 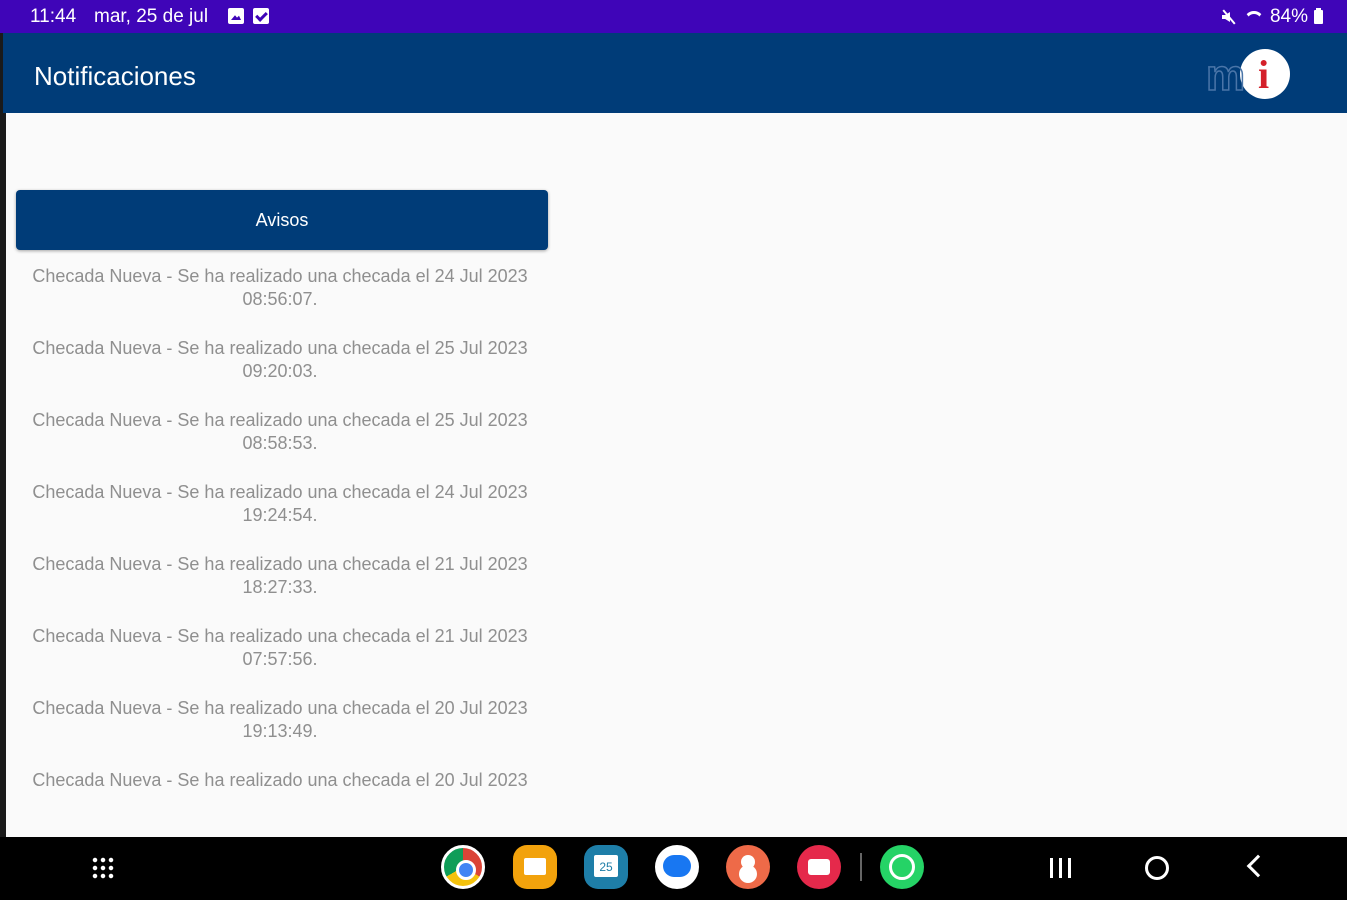 I want to click on status-bar: 11:44 mar, 25 de jul 84%, so click(x=673, y=16).